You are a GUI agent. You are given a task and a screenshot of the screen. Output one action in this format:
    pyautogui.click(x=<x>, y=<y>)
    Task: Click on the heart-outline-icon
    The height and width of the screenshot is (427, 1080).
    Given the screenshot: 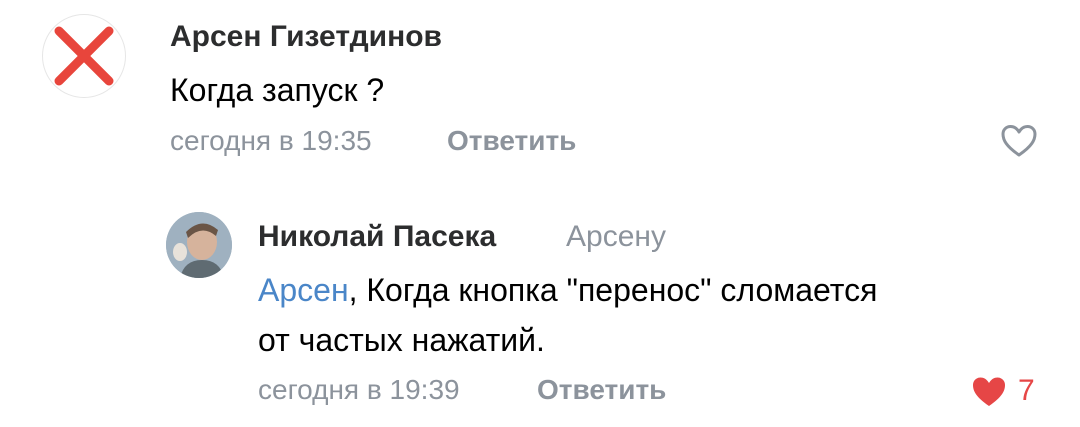 What is the action you would take?
    pyautogui.click(x=1019, y=141)
    